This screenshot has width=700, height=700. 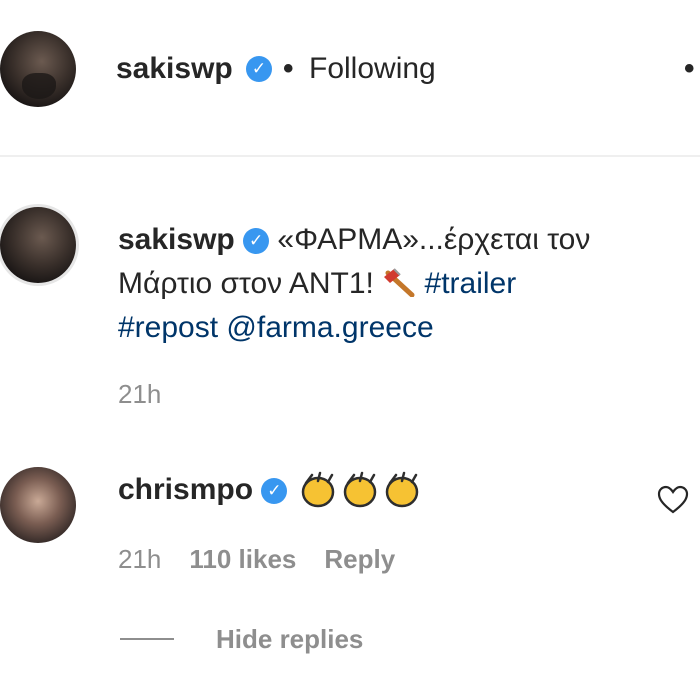 I want to click on hide-replies-button: Hide replies, so click(x=289, y=639).